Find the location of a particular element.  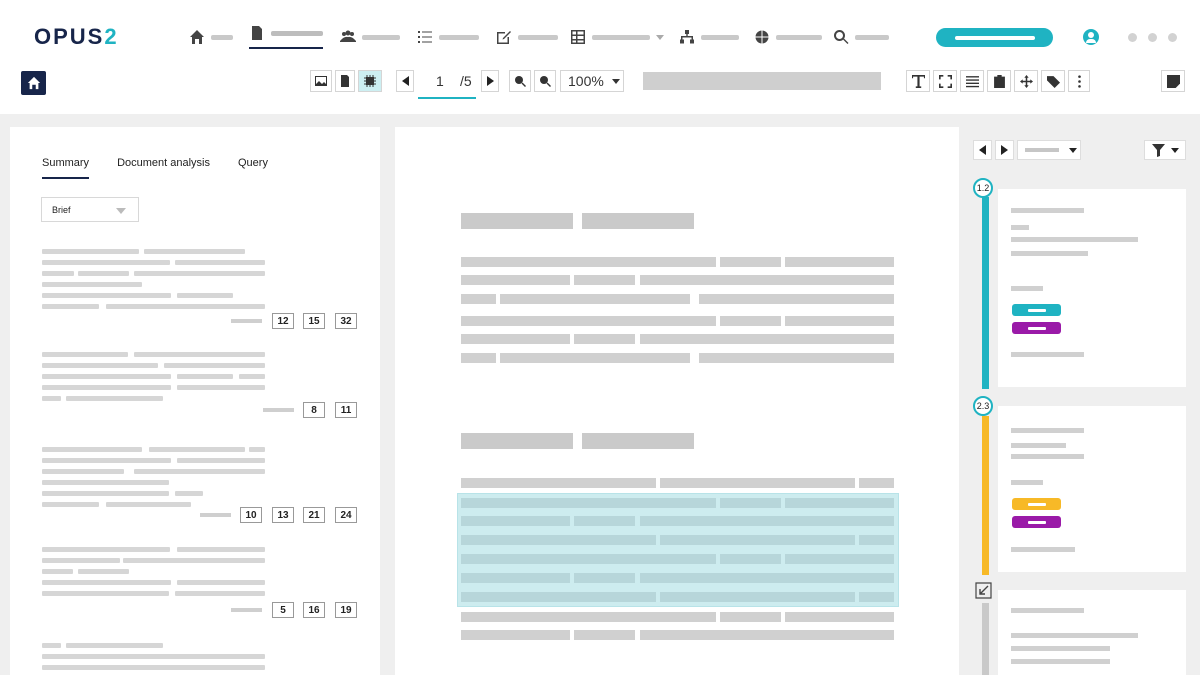

align-lines-icon is located at coordinates (972, 81).